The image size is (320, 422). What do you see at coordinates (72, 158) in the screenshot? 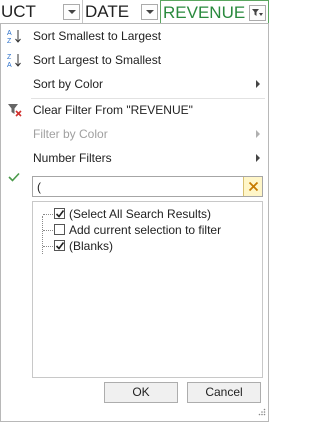
I see `menu-item-label: Number Filters` at bounding box center [72, 158].